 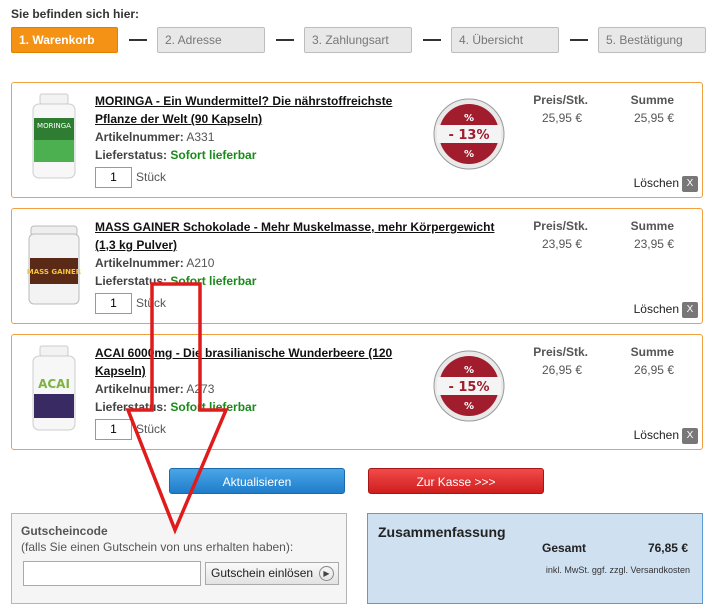 I want to click on discount-badge: % - 13% %, so click(x=469, y=134).